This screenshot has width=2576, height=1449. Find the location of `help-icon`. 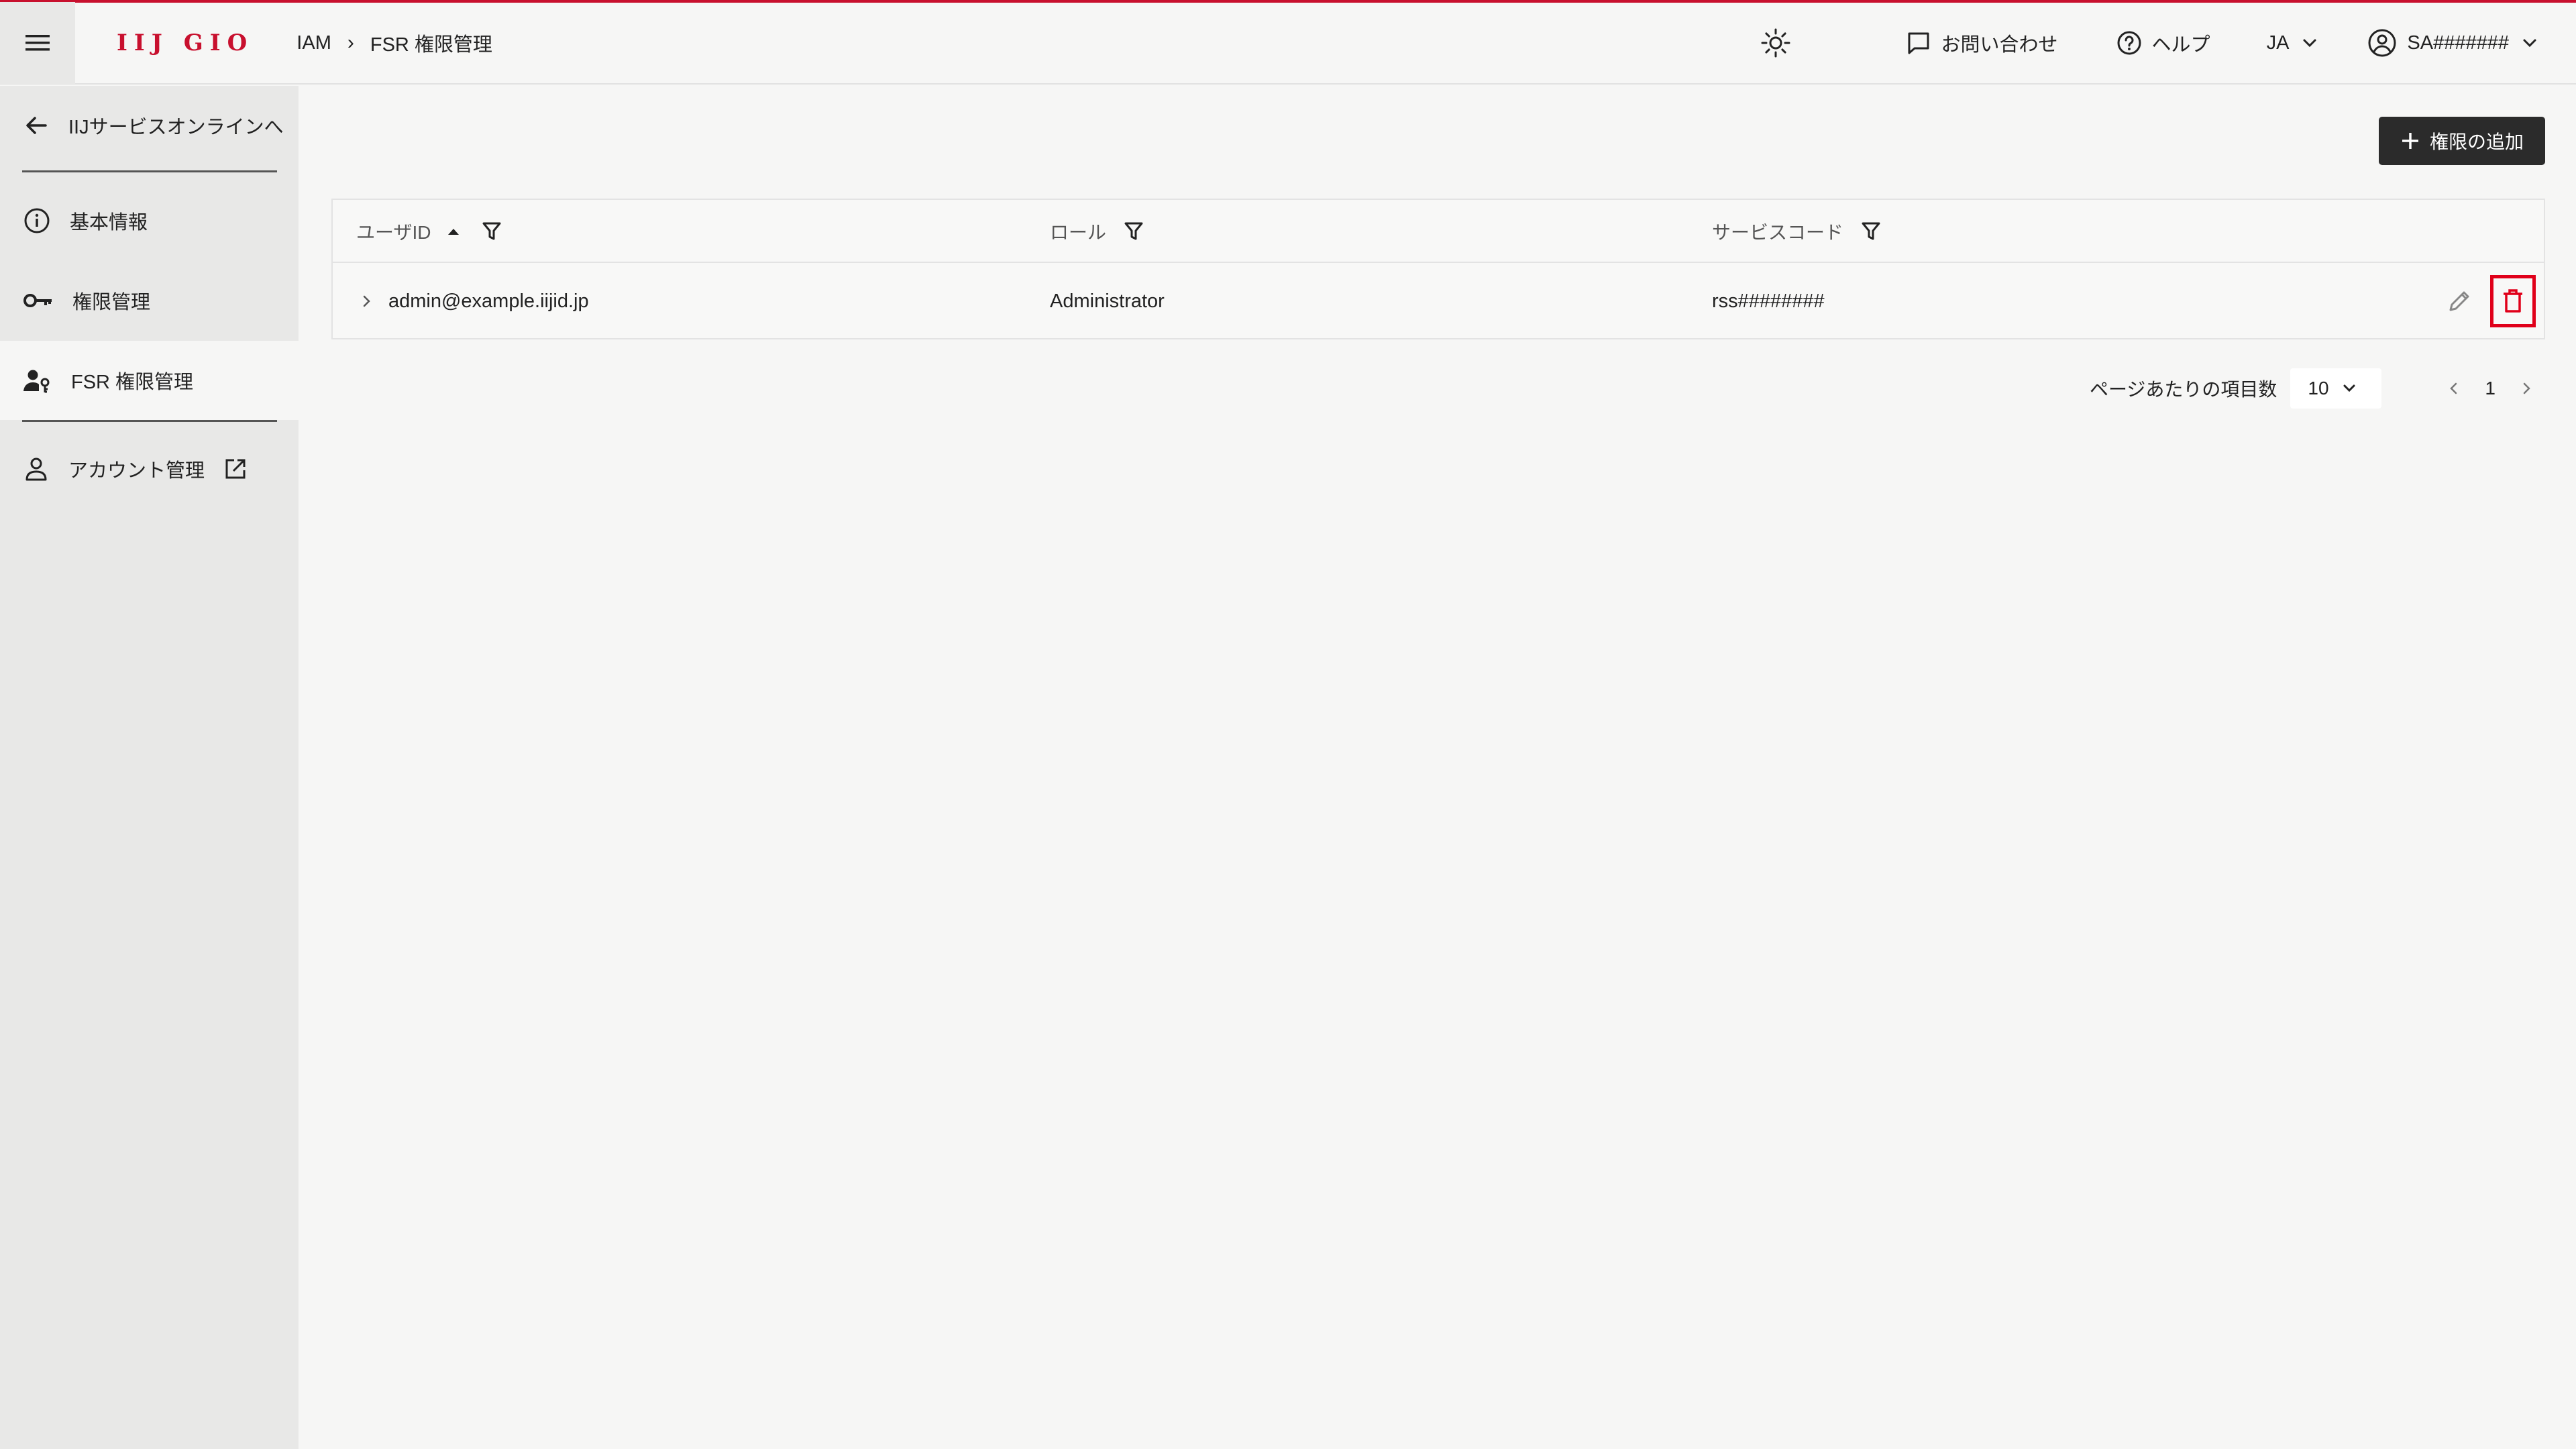

help-icon is located at coordinates (2129, 43).